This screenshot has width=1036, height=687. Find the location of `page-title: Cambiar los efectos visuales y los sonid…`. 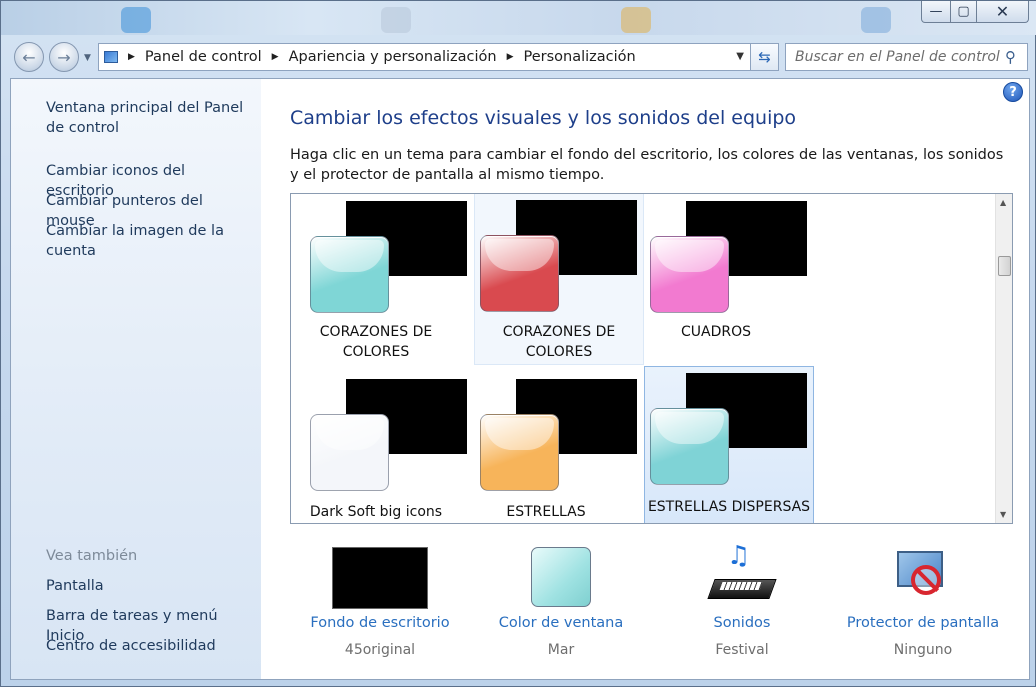

page-title: Cambiar los efectos visuales y los sonid… is located at coordinates (543, 118).